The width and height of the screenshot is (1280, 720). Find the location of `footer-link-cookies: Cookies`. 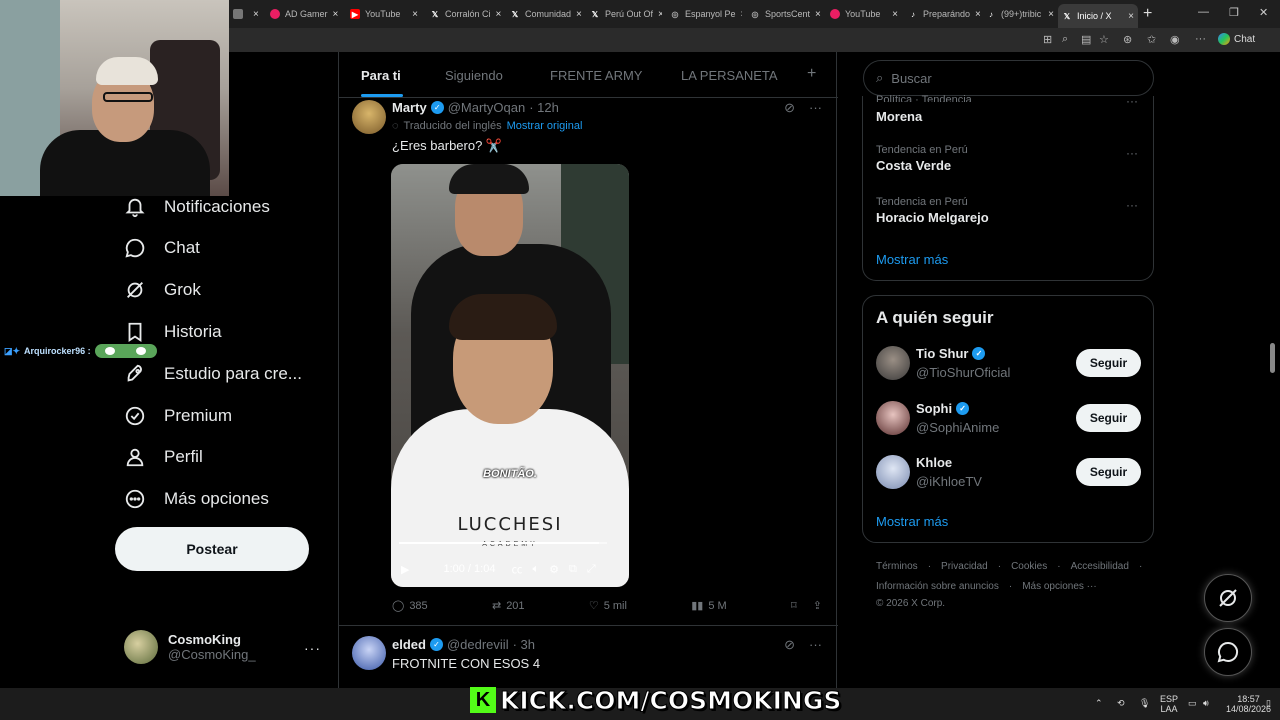

footer-link-cookies: Cookies is located at coordinates (1029, 566).